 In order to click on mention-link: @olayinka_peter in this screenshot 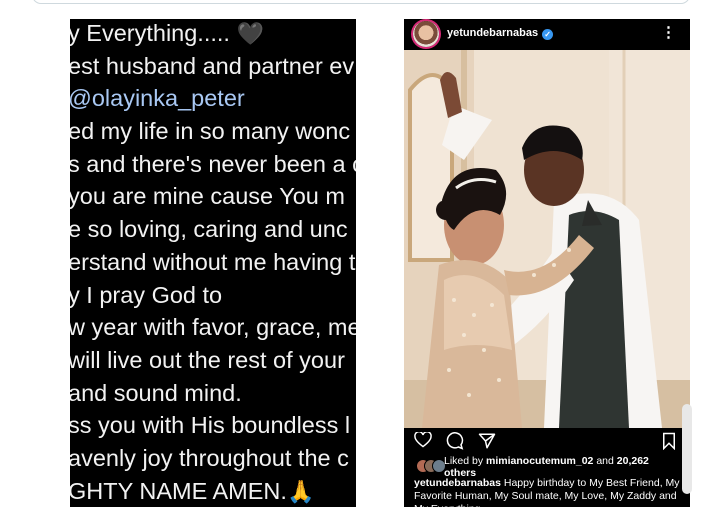, I will do `click(213, 98)`.